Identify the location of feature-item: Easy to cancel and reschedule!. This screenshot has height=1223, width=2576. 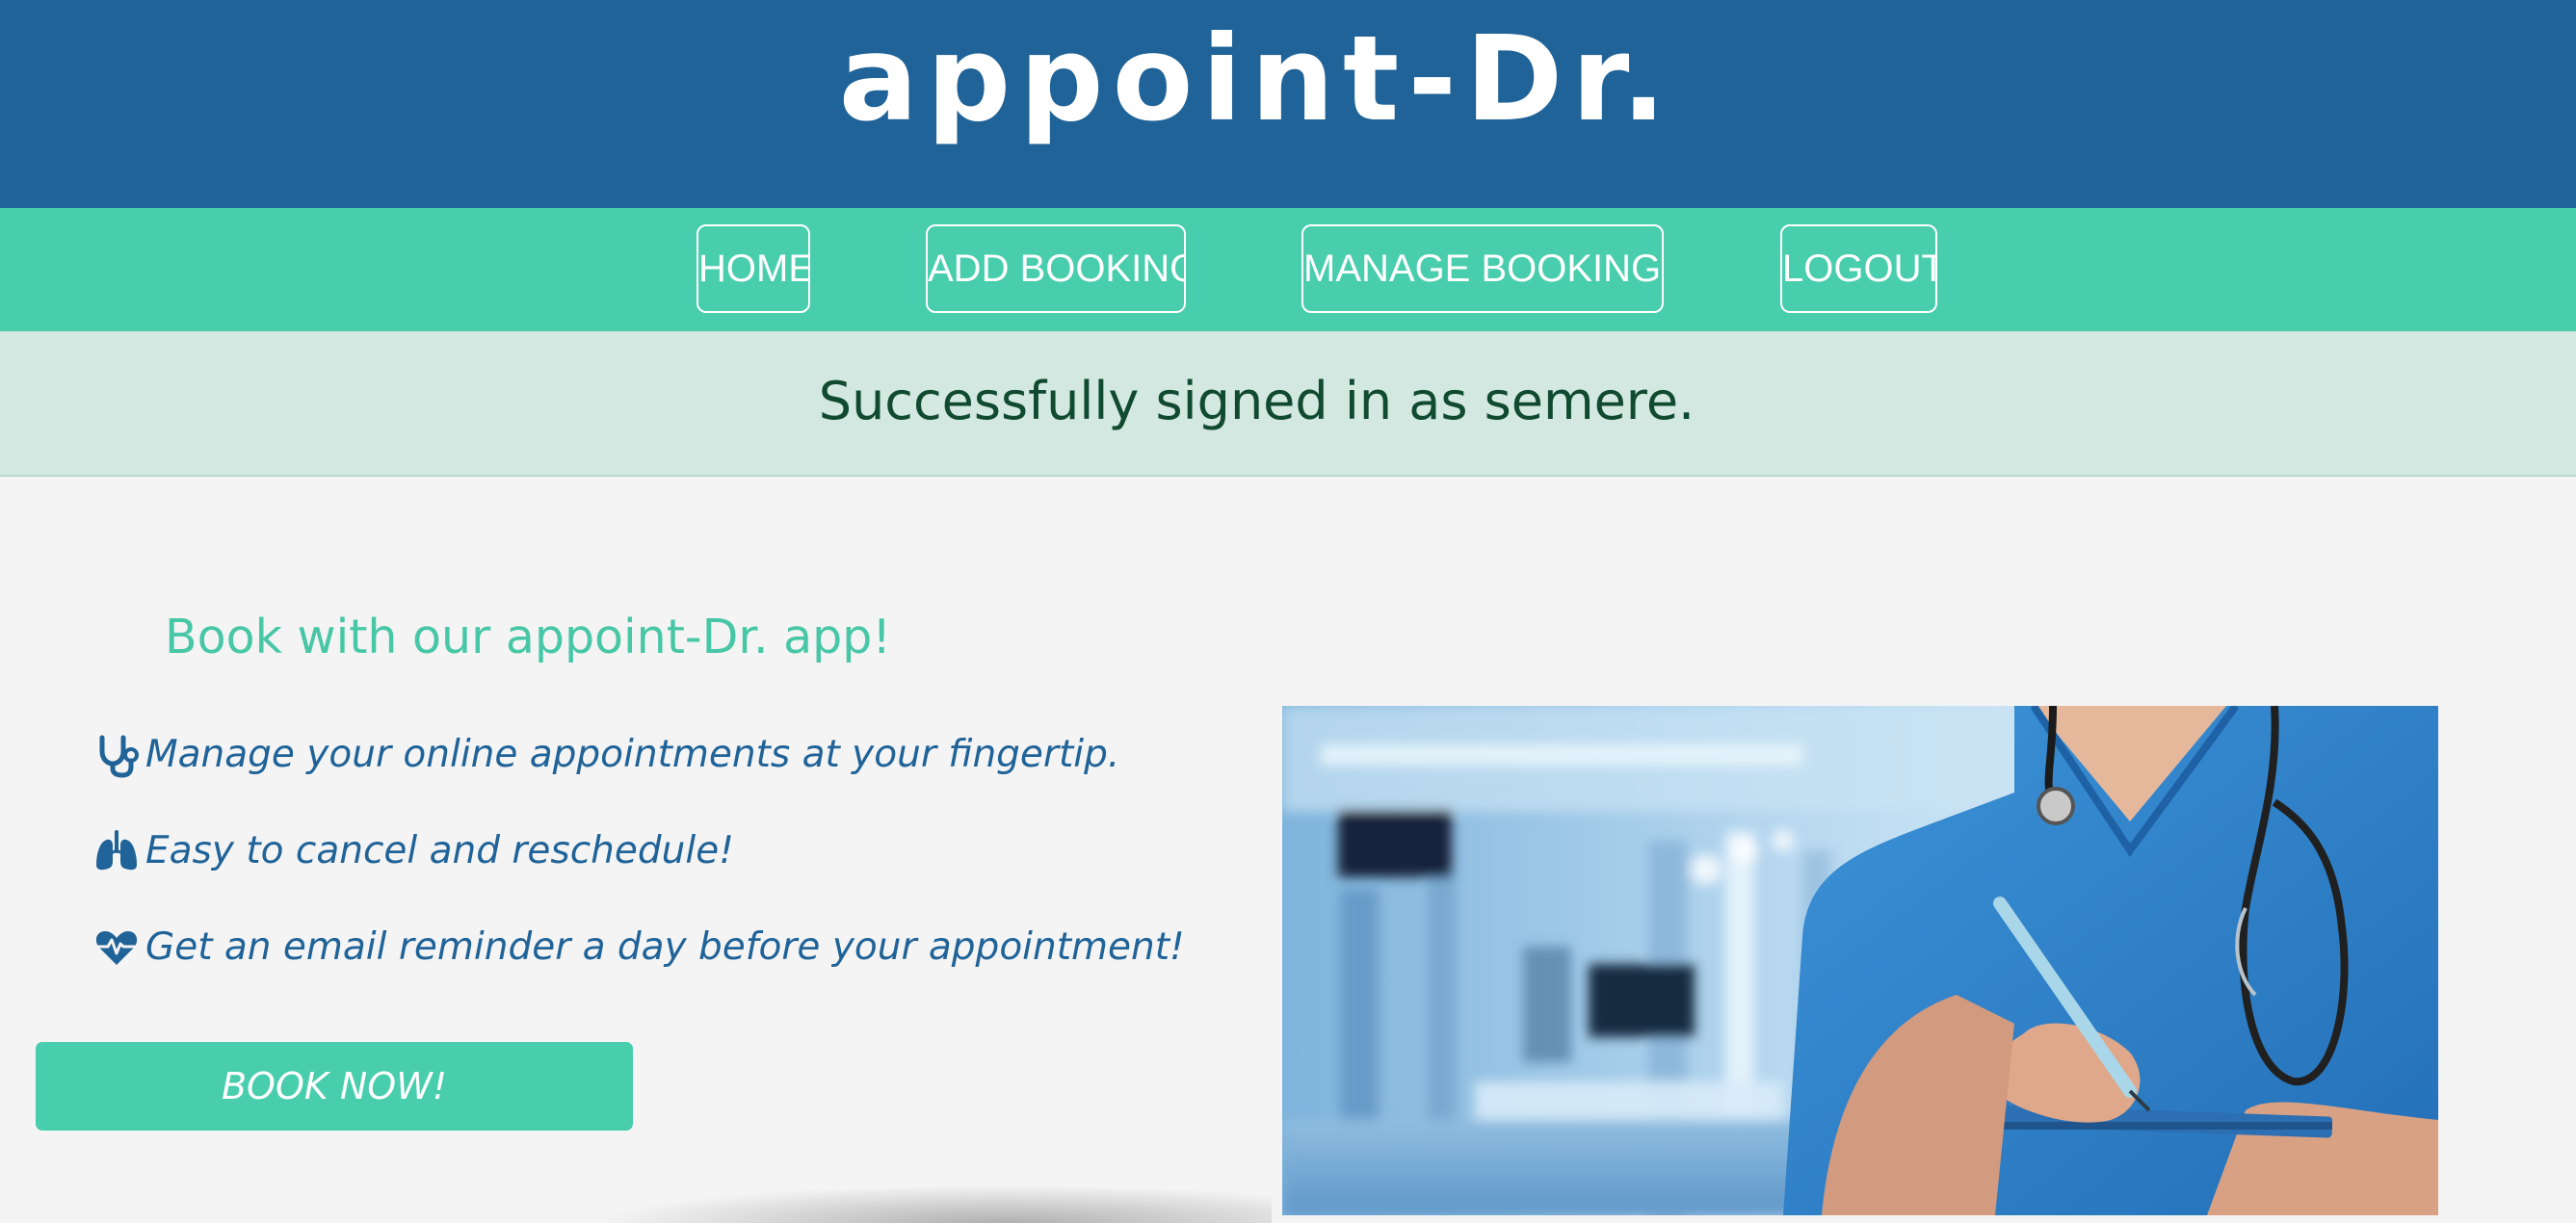
(413, 851).